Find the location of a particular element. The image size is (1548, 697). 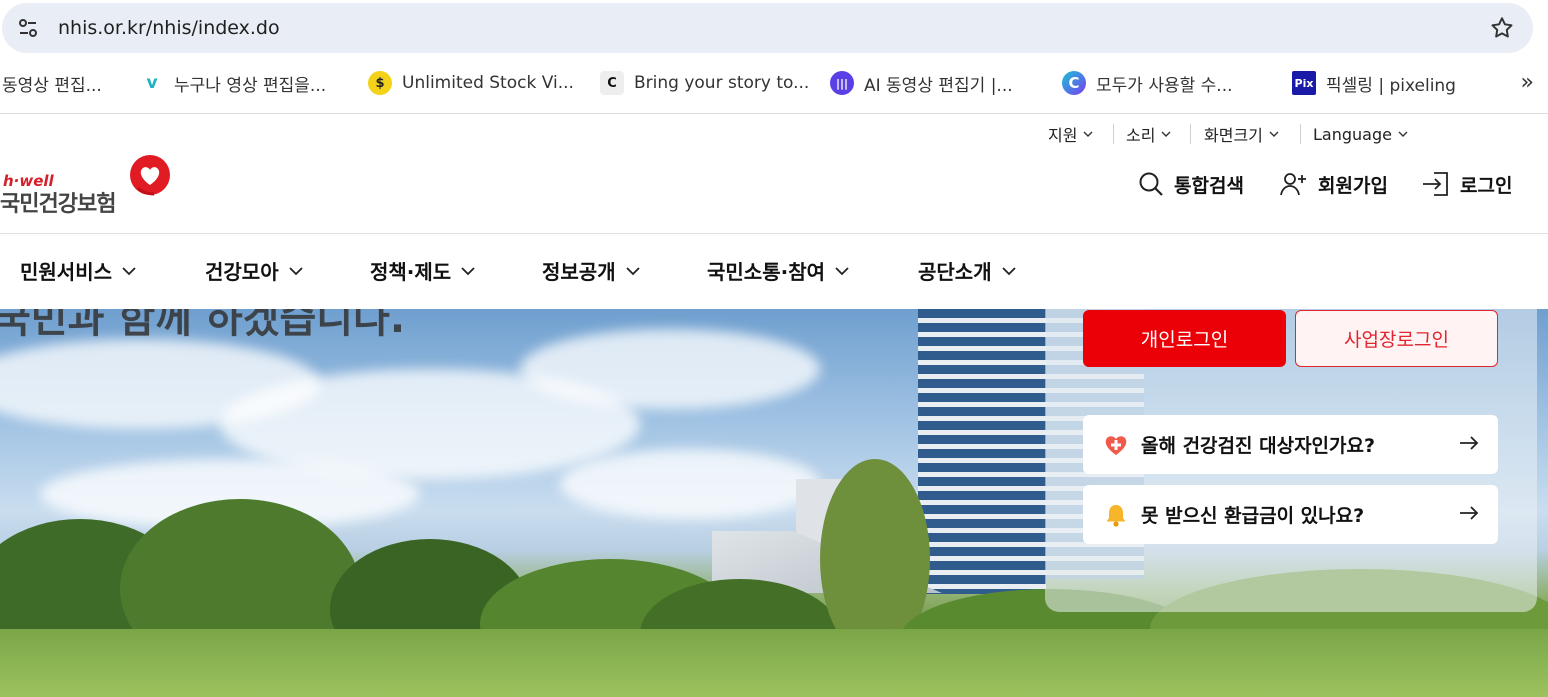

canva-icon: C is located at coordinates (1074, 83).